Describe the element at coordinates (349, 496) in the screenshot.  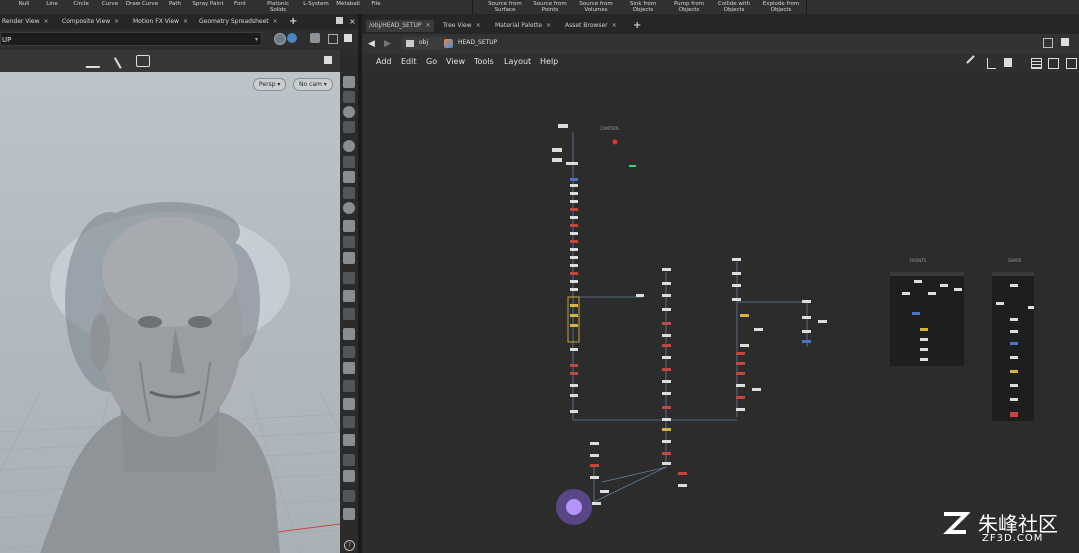
I see `ghost-icon` at that location.